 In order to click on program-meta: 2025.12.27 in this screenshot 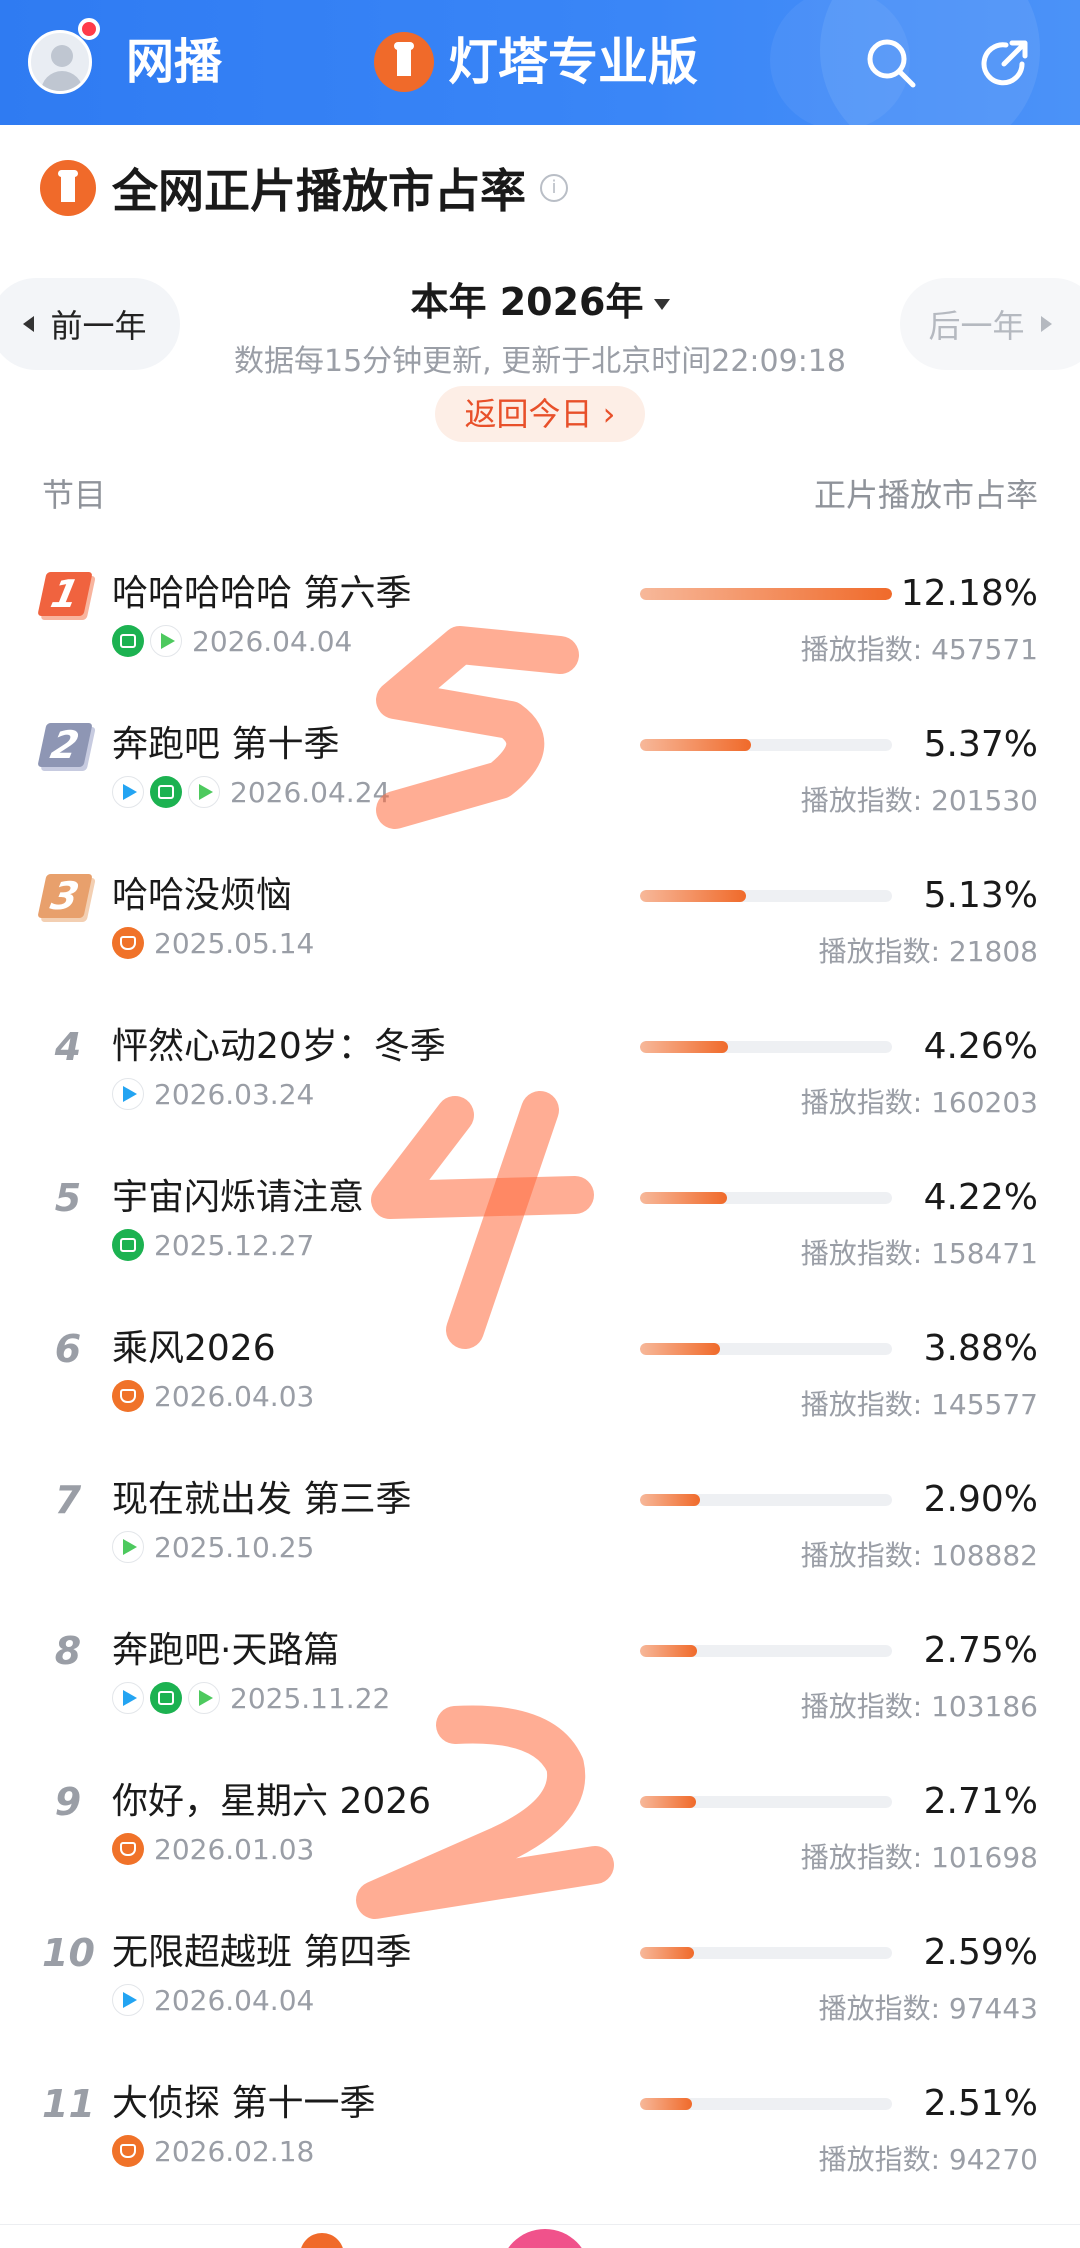, I will do `click(213, 1245)`.